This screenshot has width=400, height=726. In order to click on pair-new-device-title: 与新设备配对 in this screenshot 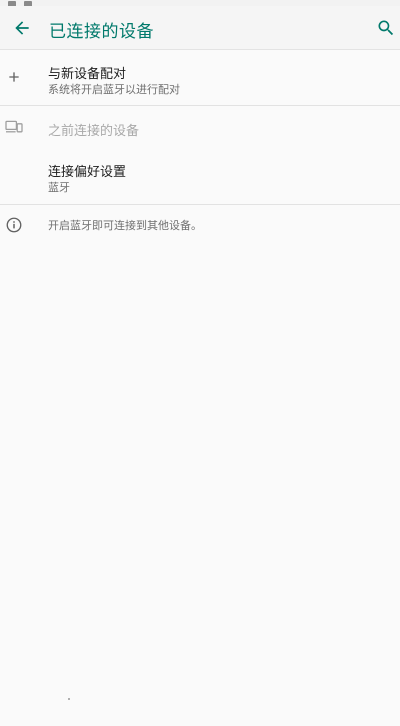, I will do `click(87, 74)`.